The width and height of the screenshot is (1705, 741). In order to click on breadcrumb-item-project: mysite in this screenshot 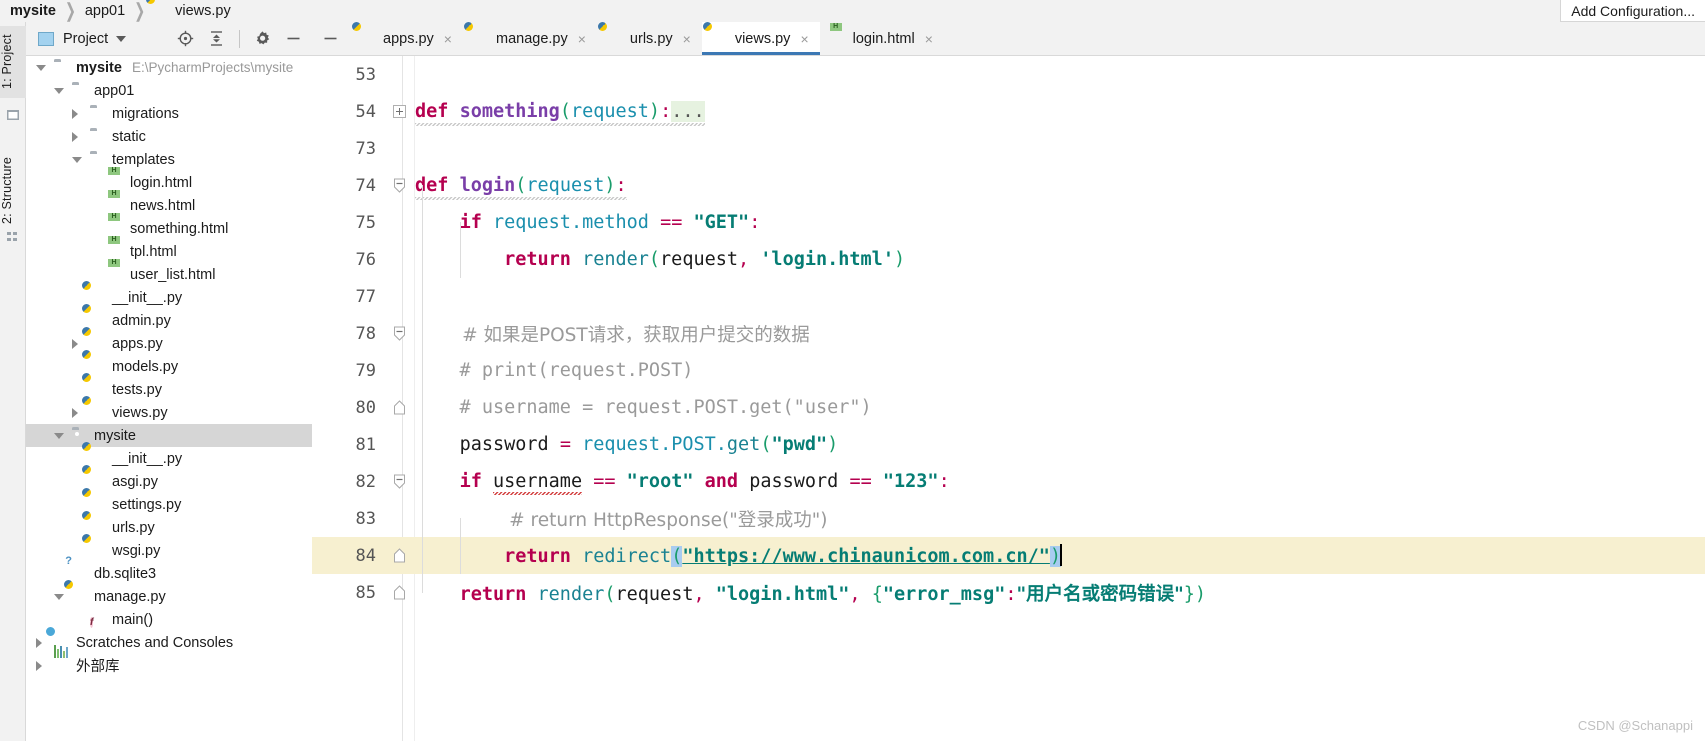, I will do `click(33, 11)`.